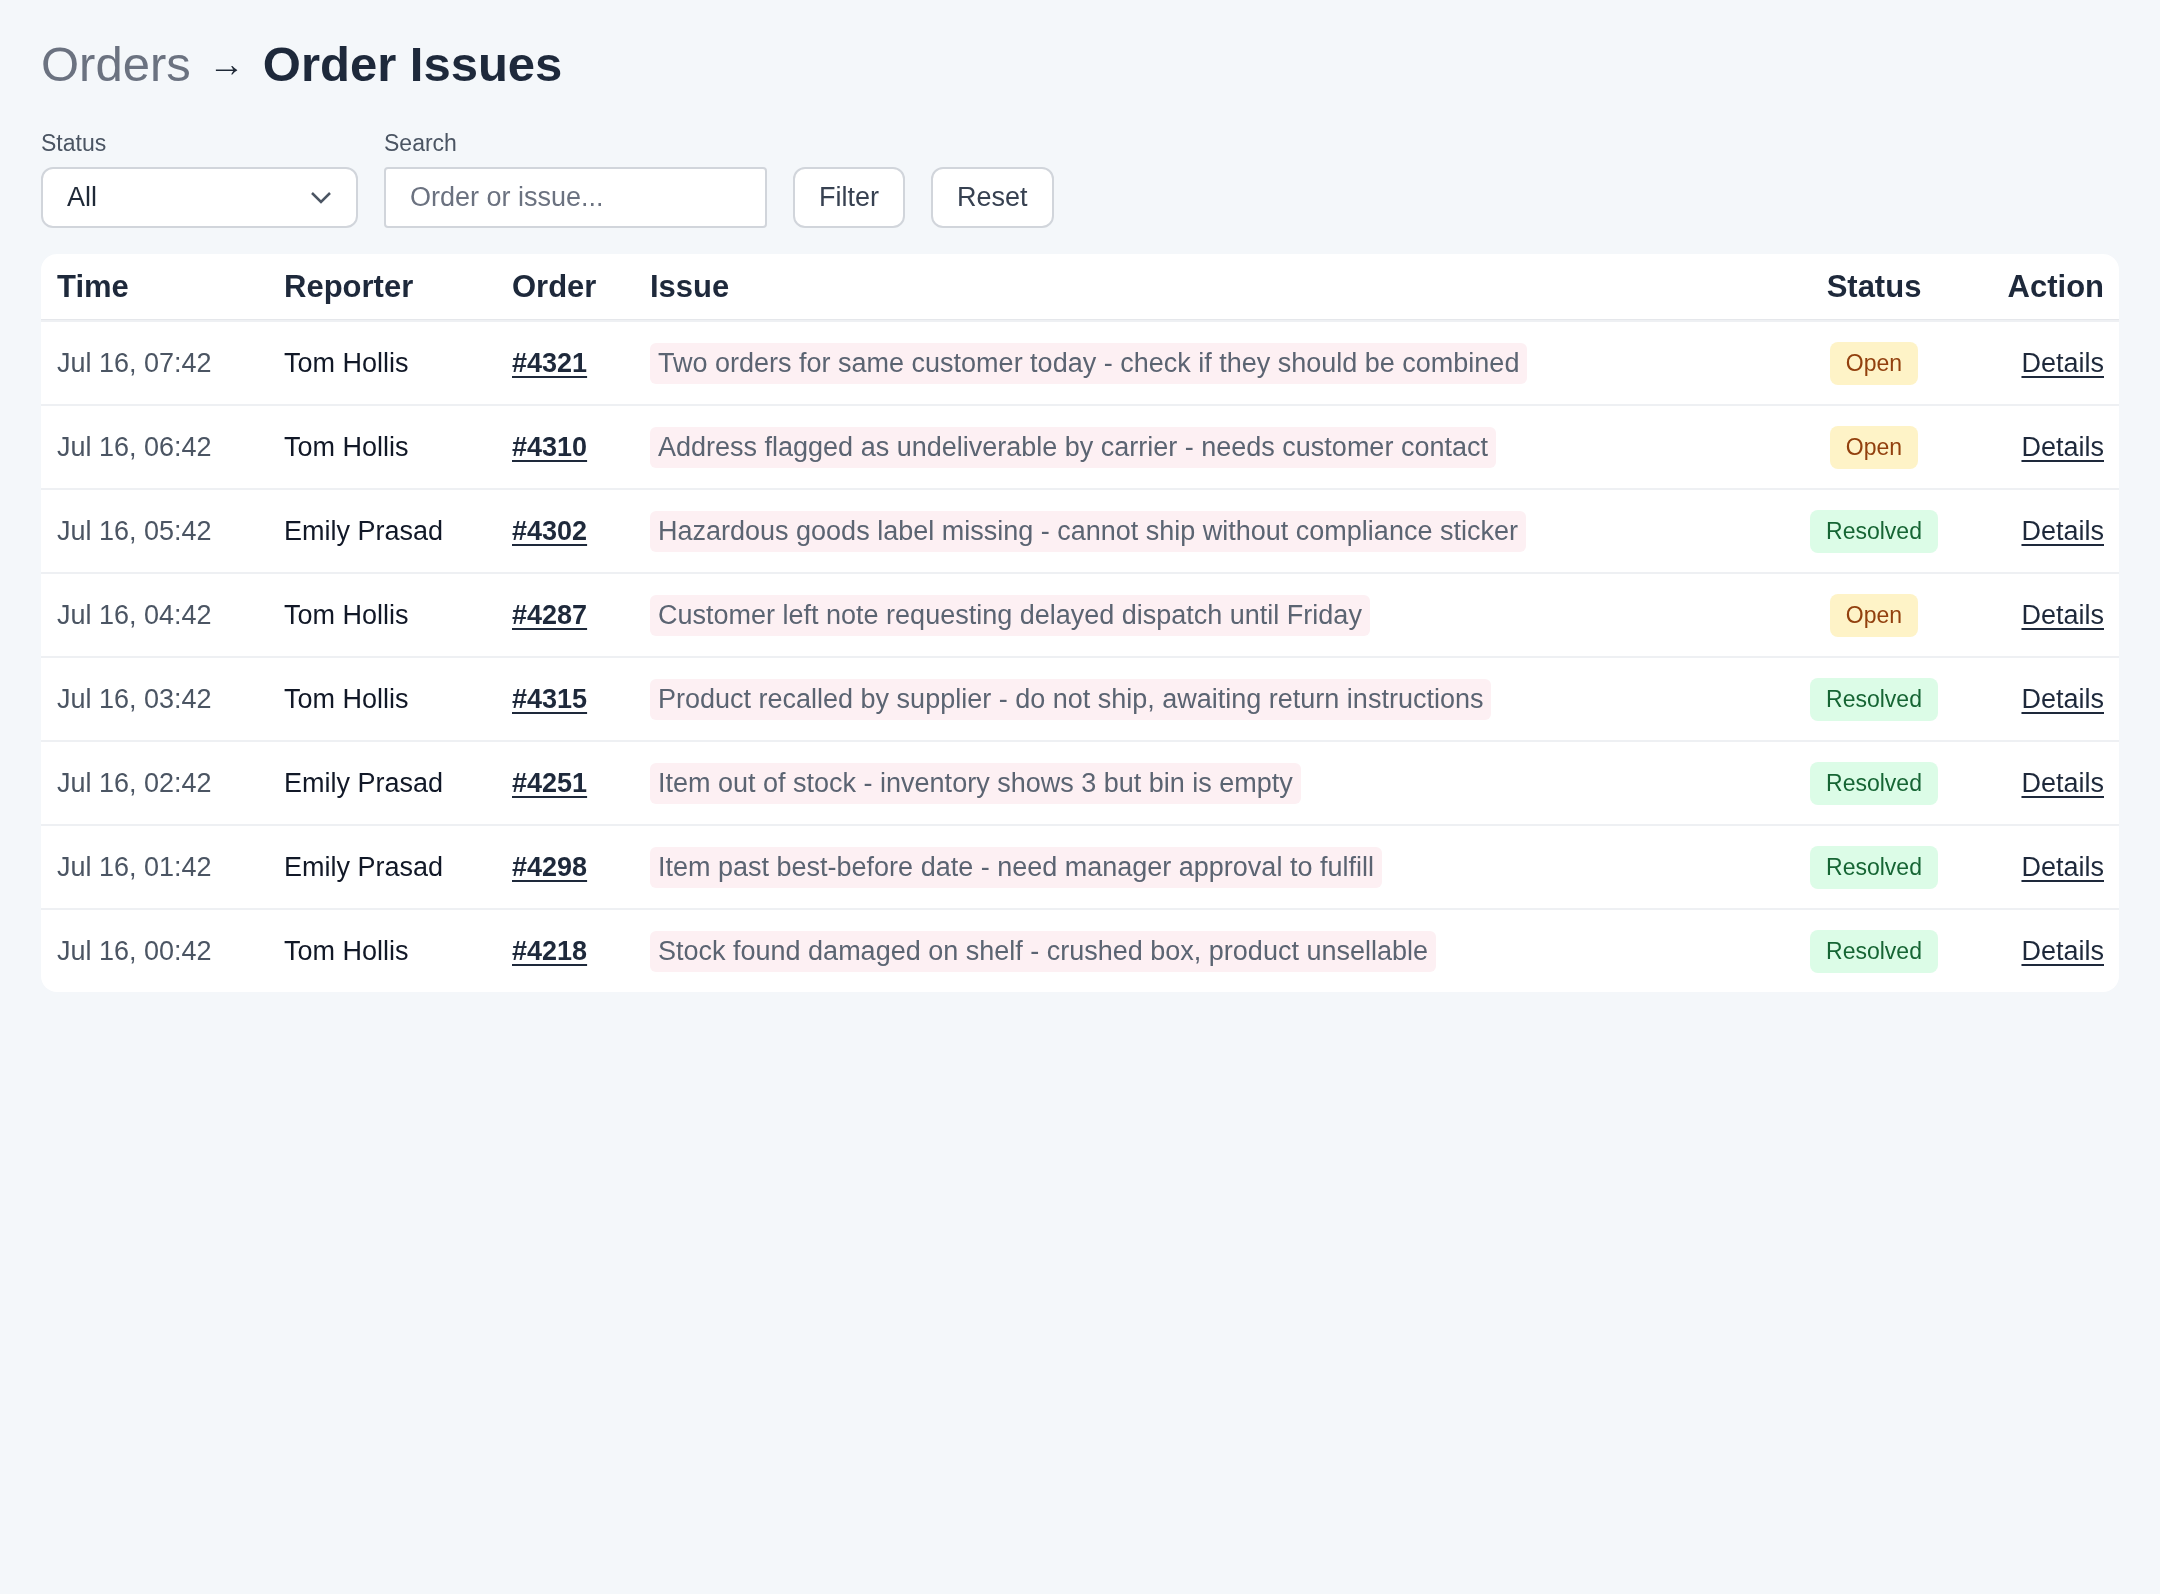 This screenshot has height=1594, width=2160. Describe the element at coordinates (690, 286) in the screenshot. I see `column-header: Issue` at that location.